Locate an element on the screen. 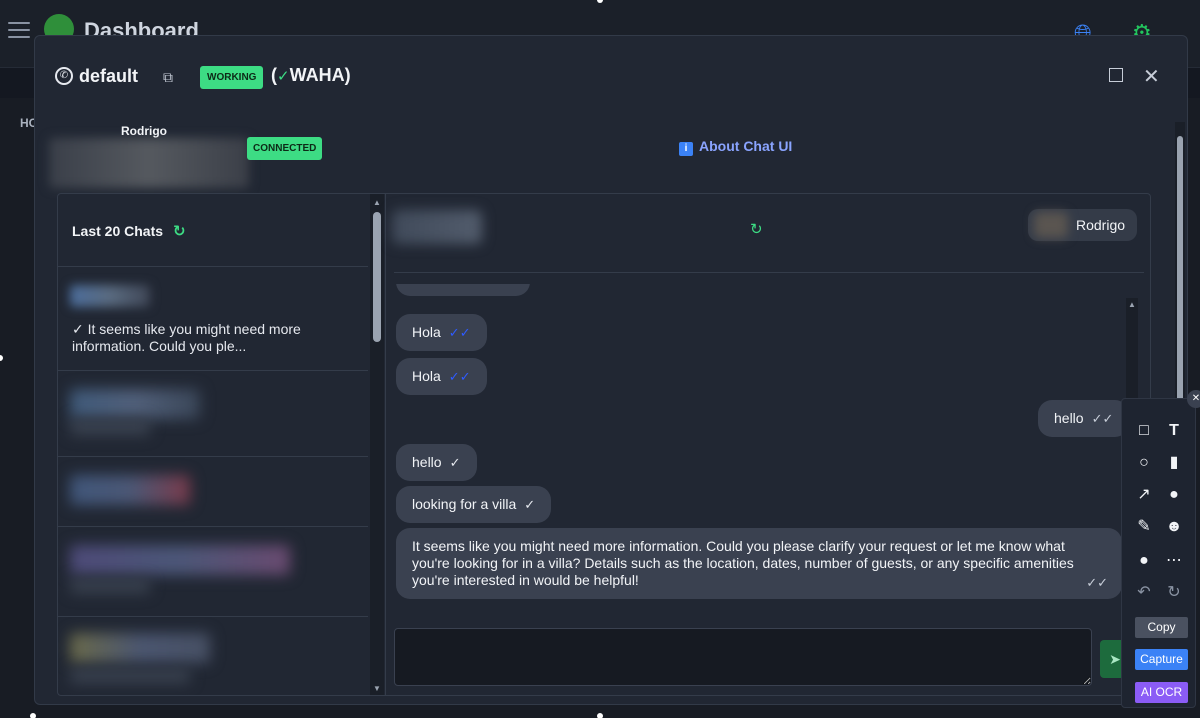  profile-avatar-blurred is located at coordinates (149, 163).